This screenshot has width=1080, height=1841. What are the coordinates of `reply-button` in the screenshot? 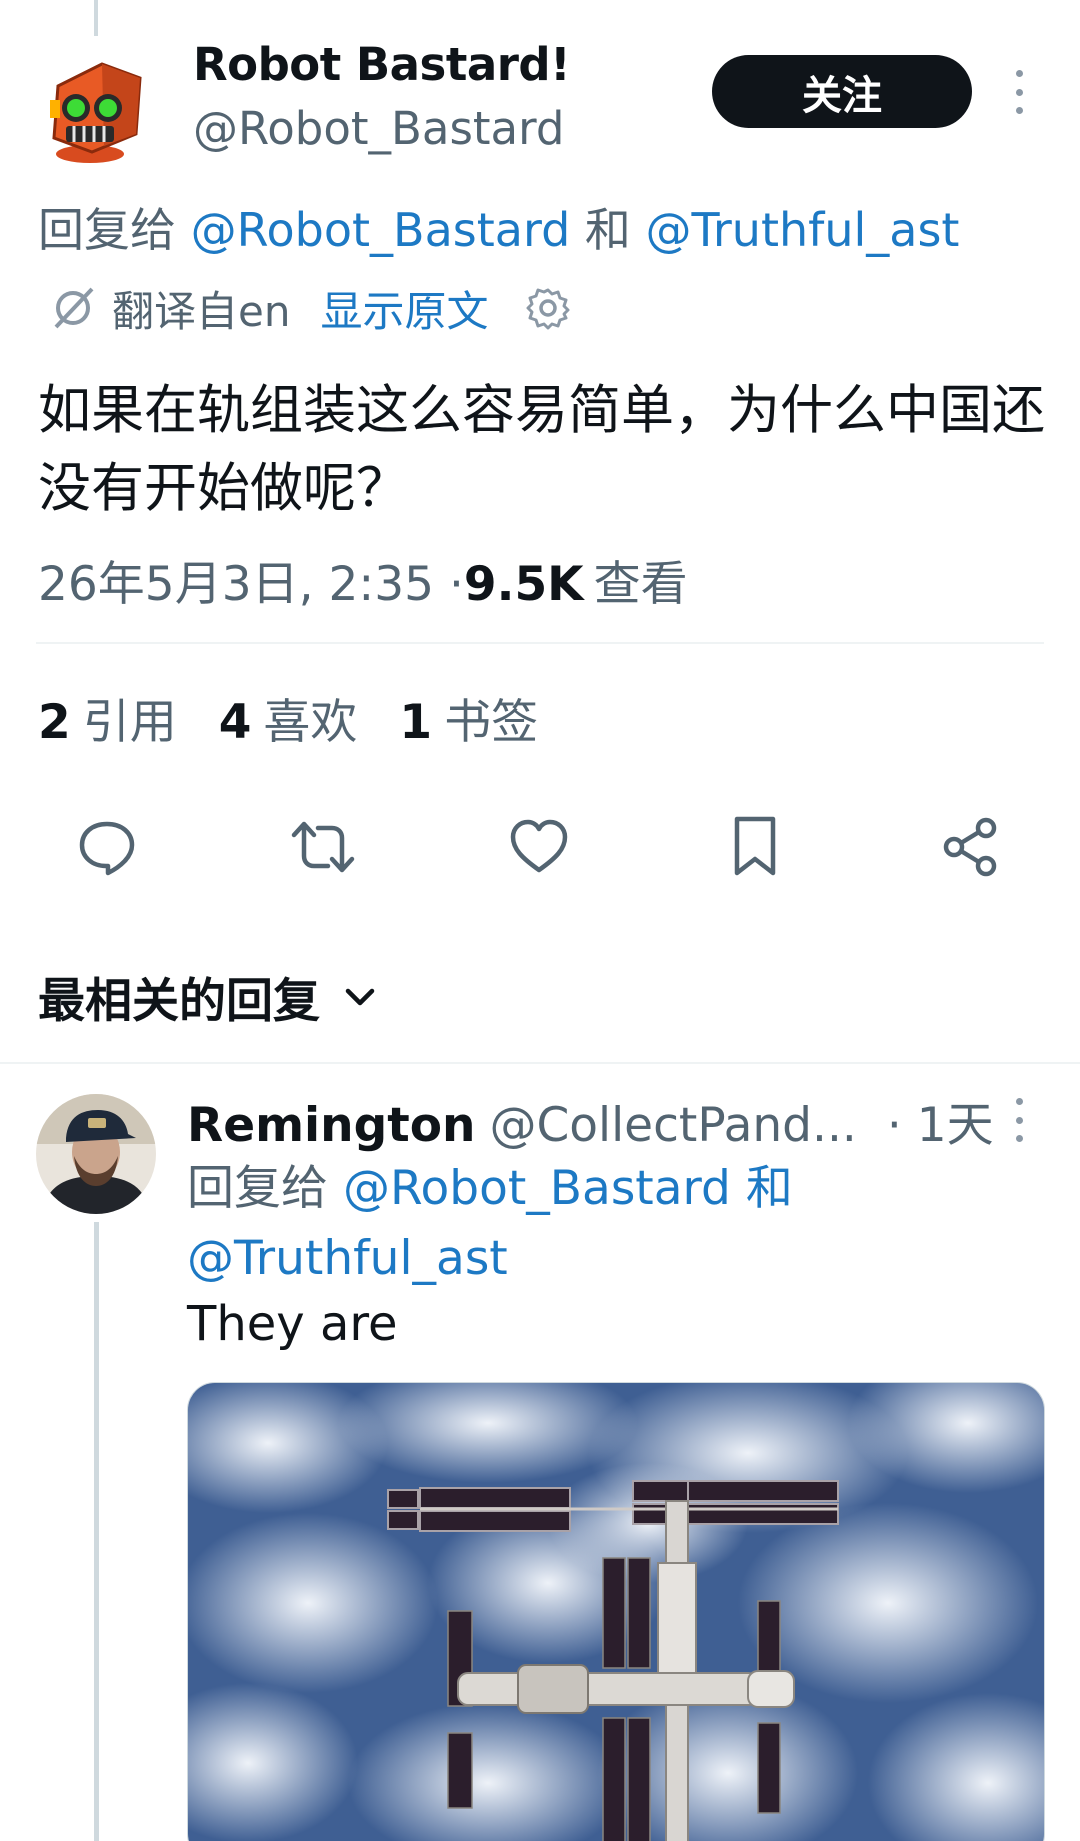 It's located at (107, 847).